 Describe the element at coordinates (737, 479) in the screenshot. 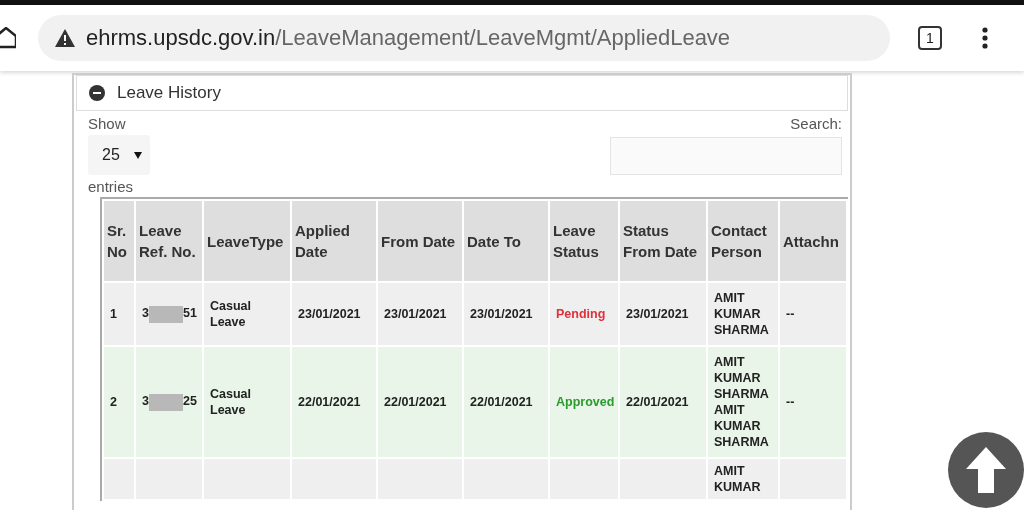

I see `contact-person: AMIT KUMAR` at that location.